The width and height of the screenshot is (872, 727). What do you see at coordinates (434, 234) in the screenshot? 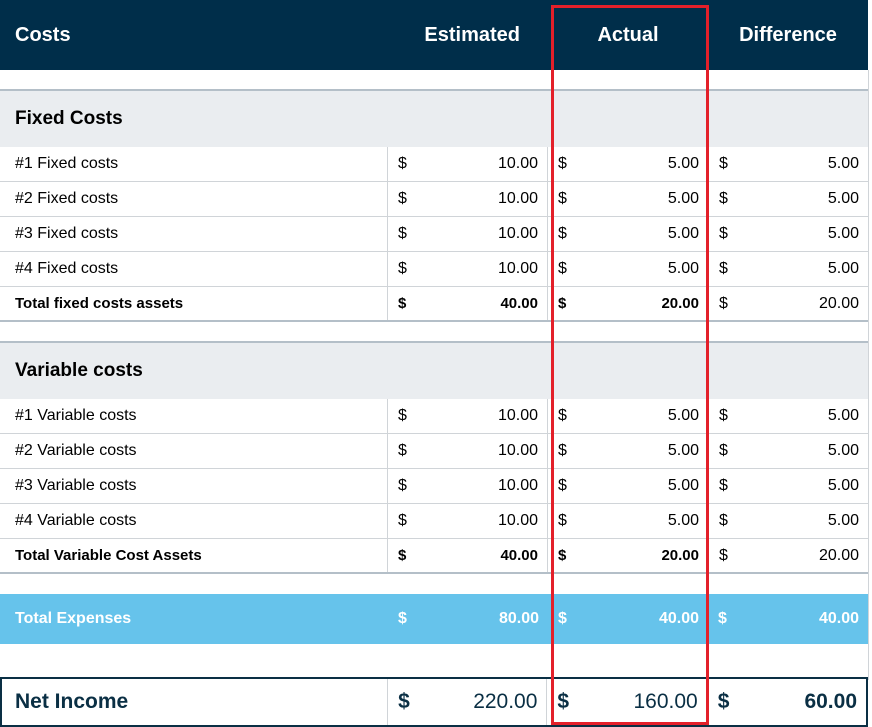
I see `table-row: #3 Fixed costs $10.00 $5.00 $5.00` at bounding box center [434, 234].